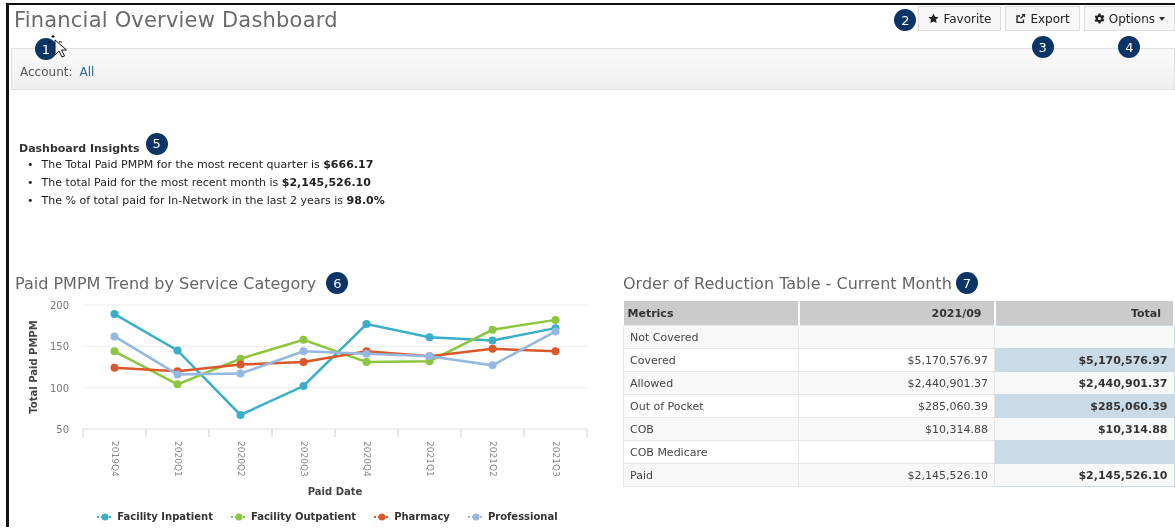  I want to click on step-badge: 6, so click(337, 283).